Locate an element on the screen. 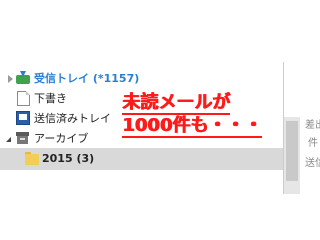 The image size is (320, 240). folder-label-archive: アーカイブ is located at coordinates (61, 138).